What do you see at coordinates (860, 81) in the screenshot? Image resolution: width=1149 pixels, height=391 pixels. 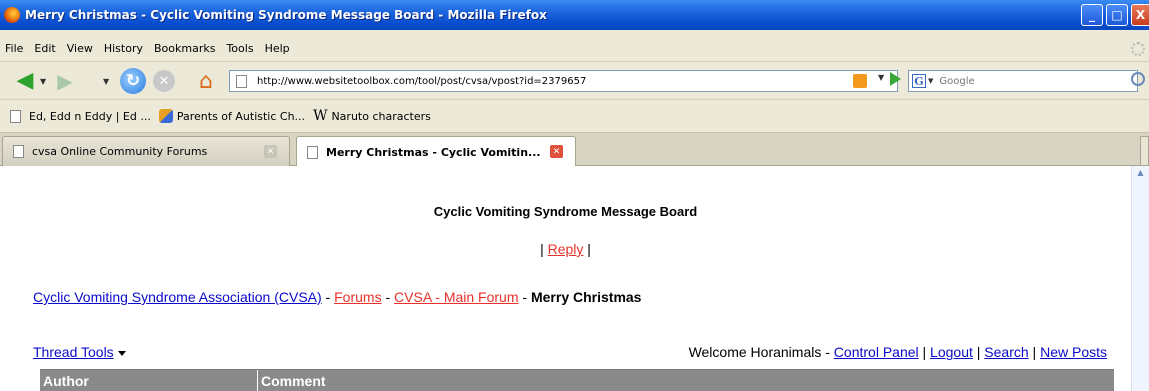 I see `rss-feed-icon` at bounding box center [860, 81].